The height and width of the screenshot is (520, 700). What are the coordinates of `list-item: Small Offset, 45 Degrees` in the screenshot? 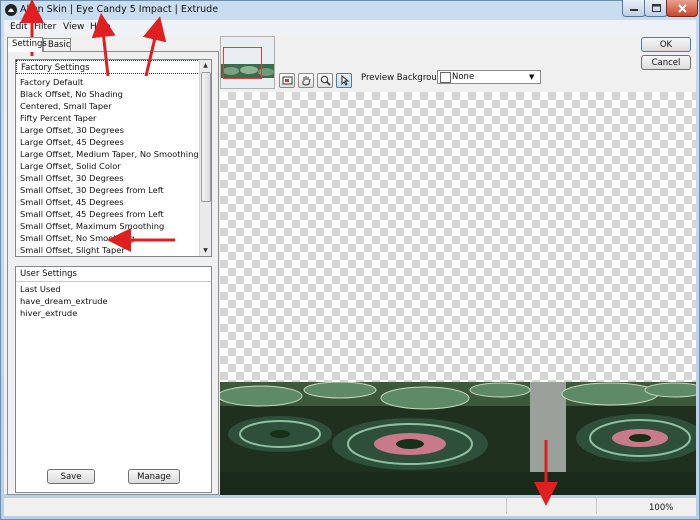 It's located at (72, 202).